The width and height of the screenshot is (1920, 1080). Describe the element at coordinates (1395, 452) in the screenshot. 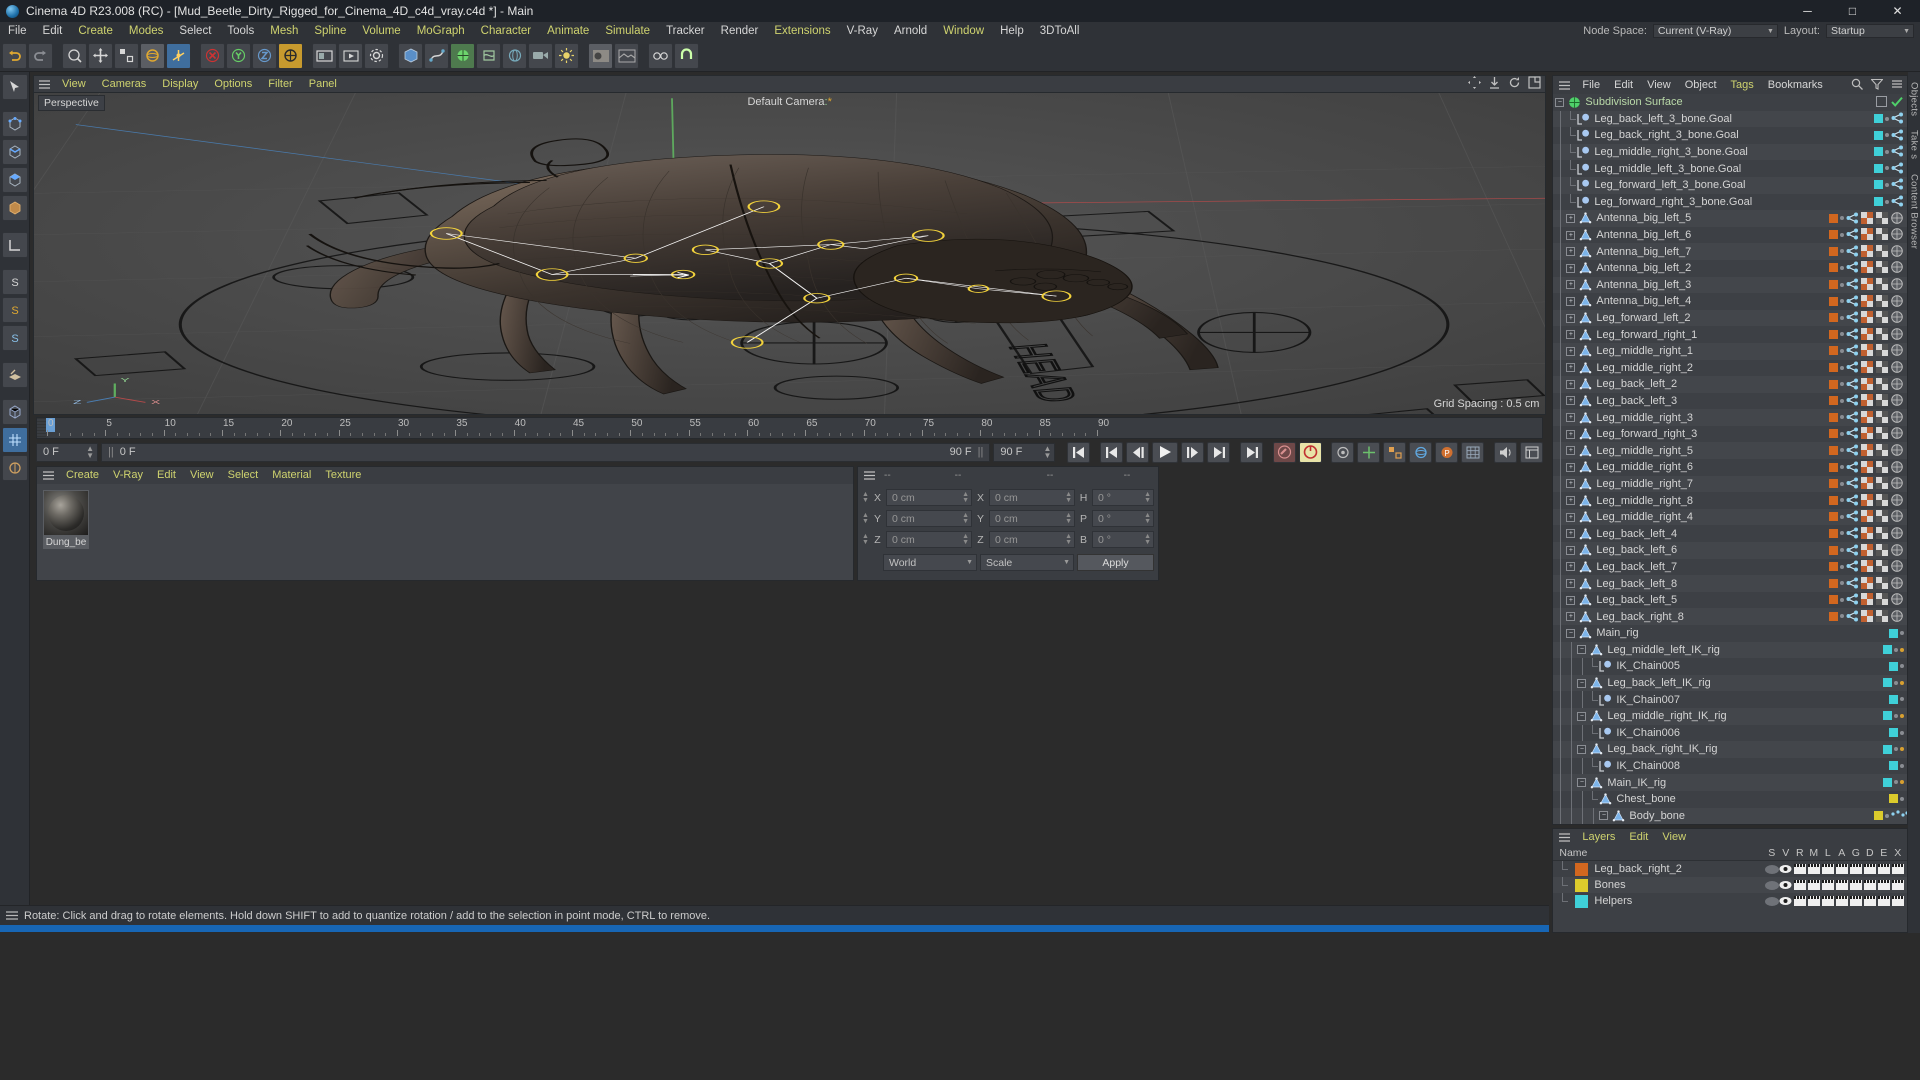

I see `scale-key-button` at that location.